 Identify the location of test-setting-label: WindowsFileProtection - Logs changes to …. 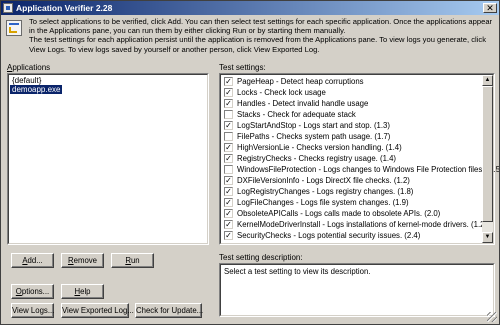
(368, 169).